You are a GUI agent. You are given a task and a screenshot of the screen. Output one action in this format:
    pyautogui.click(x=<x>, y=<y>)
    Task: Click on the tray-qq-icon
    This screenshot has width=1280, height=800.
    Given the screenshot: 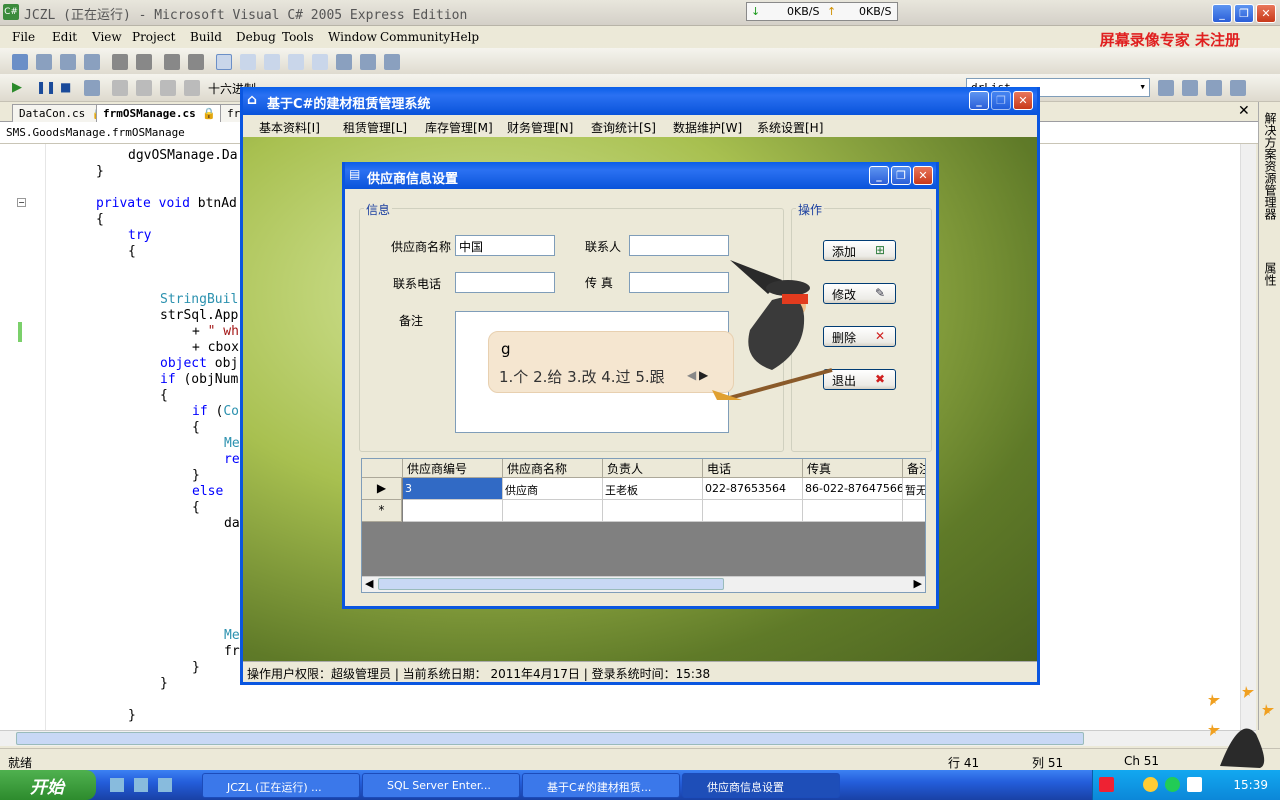 What is the action you would take?
    pyautogui.click(x=1150, y=784)
    